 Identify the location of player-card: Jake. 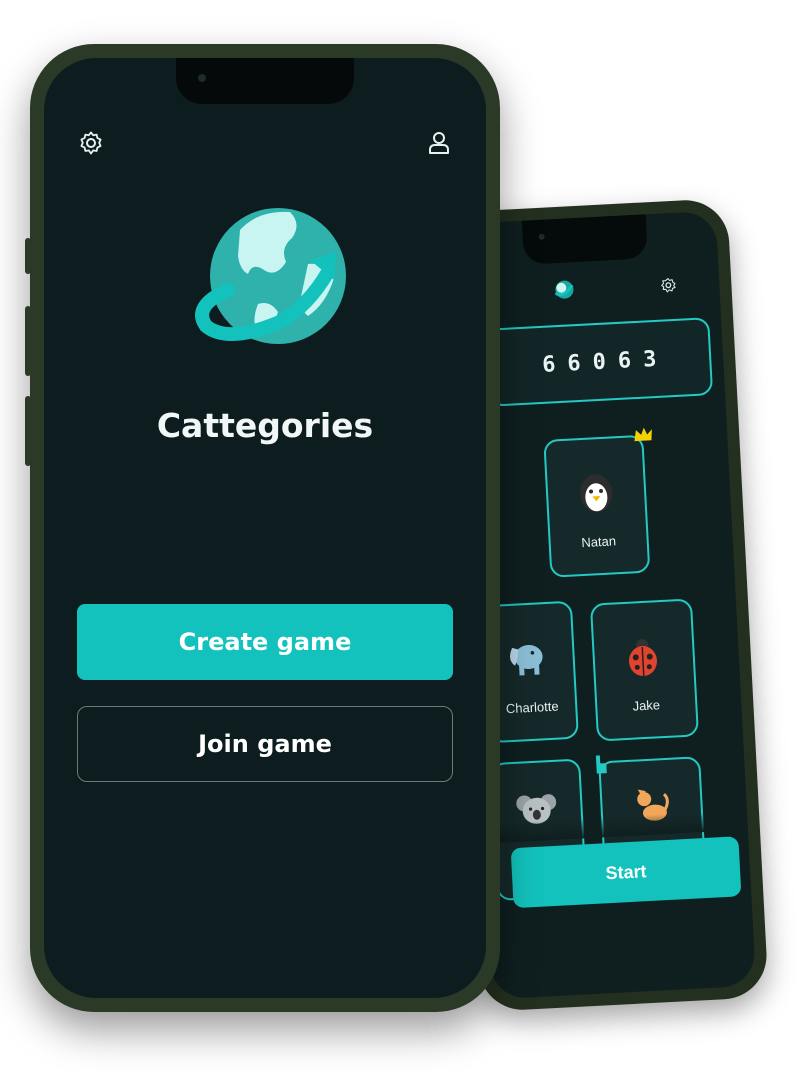
(644, 670).